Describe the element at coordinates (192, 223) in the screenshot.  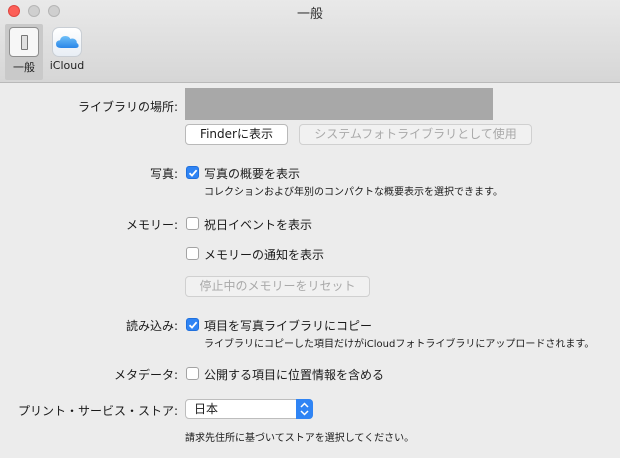
I see `holiday-events-checkbox` at that location.